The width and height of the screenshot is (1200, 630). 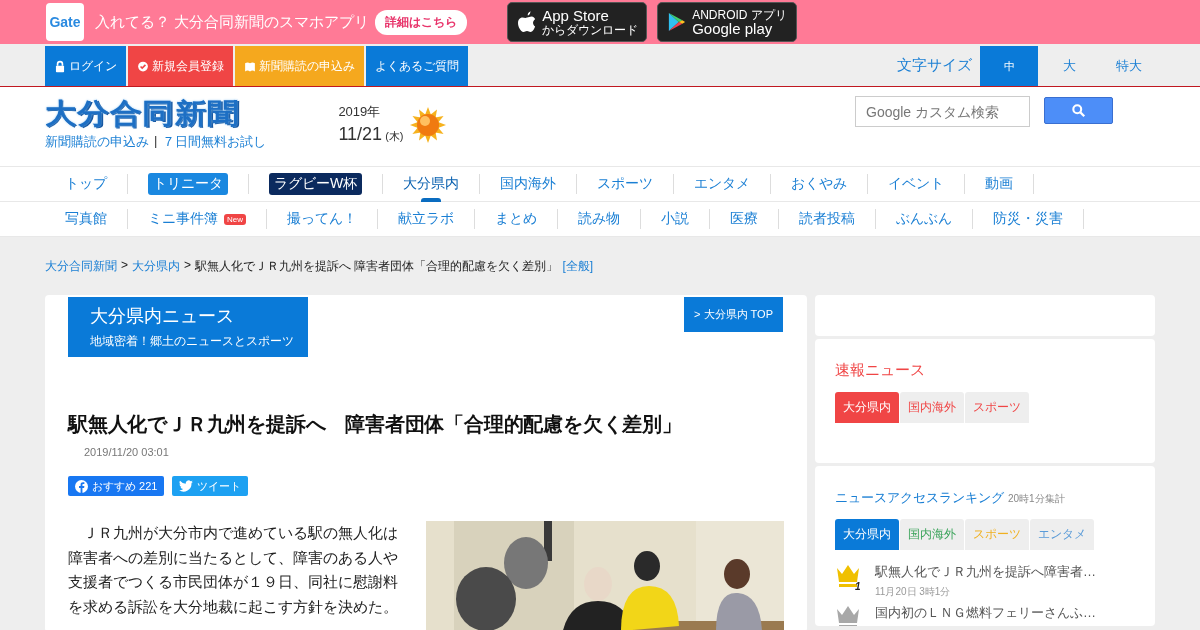 I want to click on app-store-badge: App Store からダウンロード, so click(x=577, y=22).